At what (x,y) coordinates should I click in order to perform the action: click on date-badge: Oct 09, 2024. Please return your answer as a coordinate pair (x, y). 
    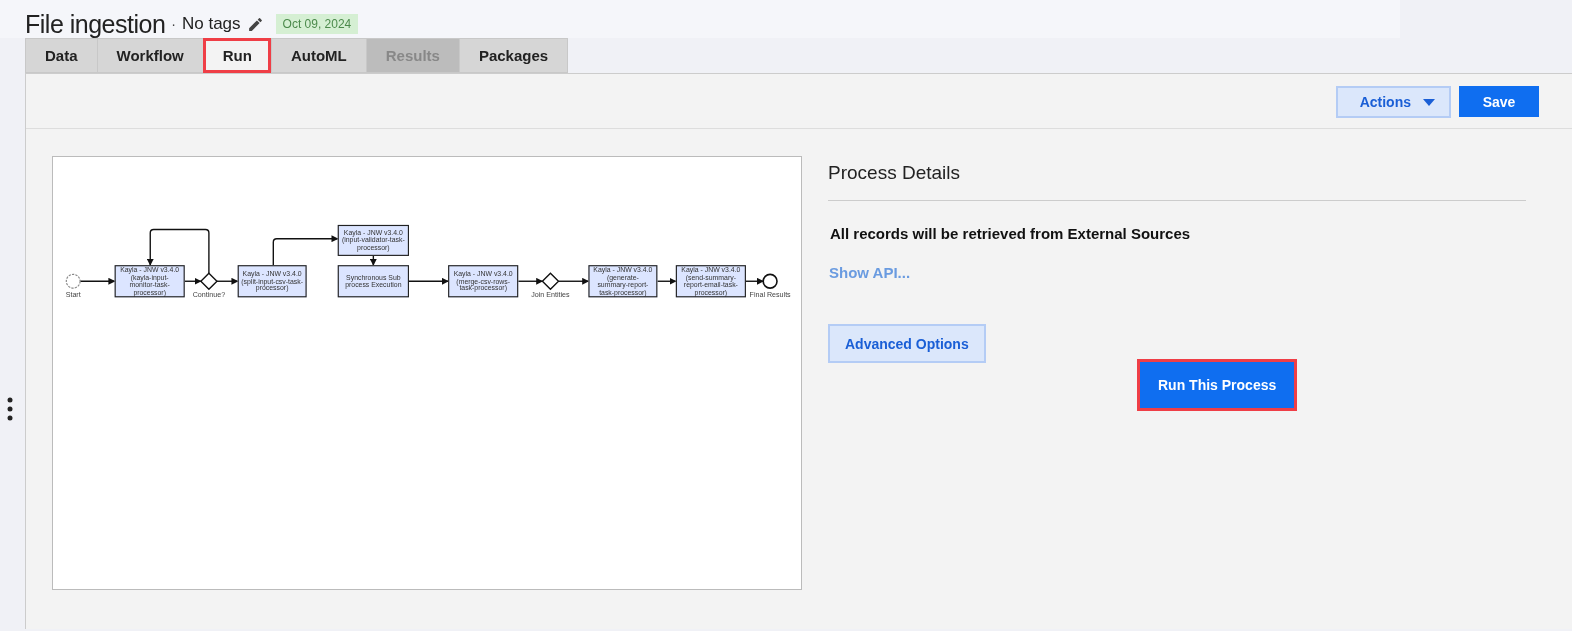
    Looking at the image, I should click on (317, 24).